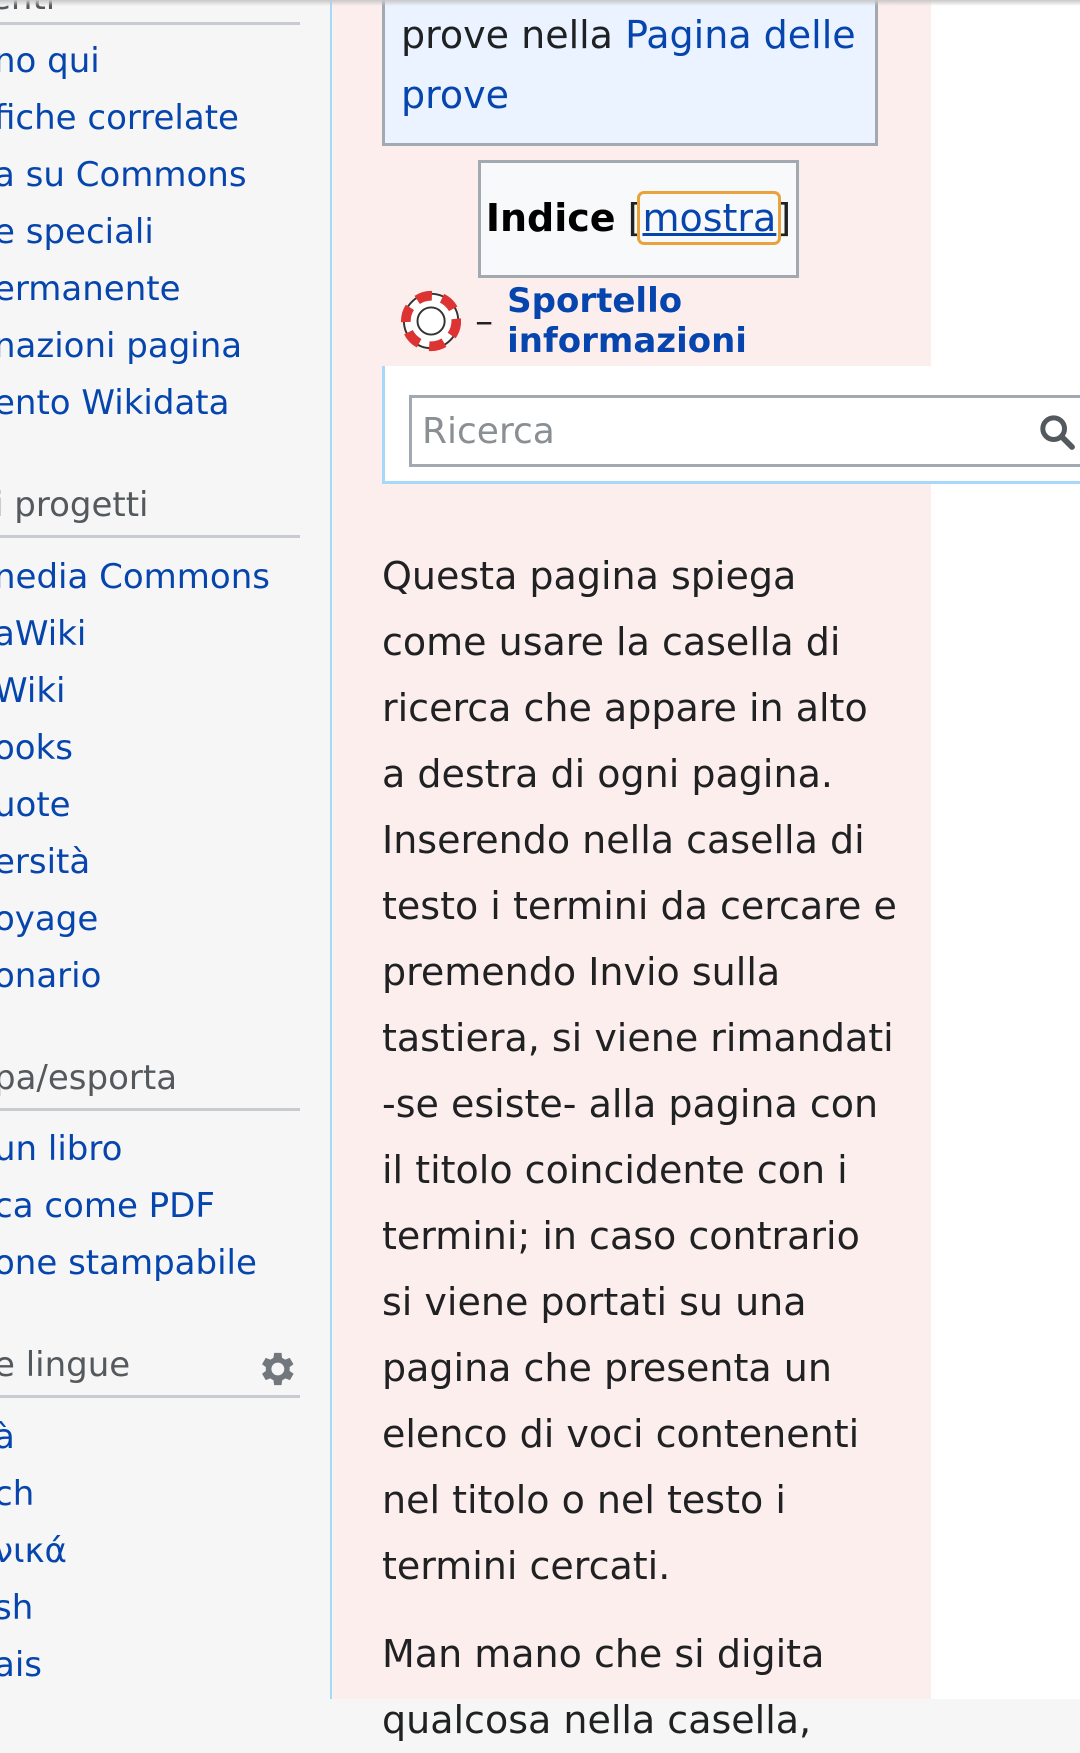 The image size is (1080, 1753). Describe the element at coordinates (123, 346) in the screenshot. I see `sidebar-item: nazioni pagina` at that location.